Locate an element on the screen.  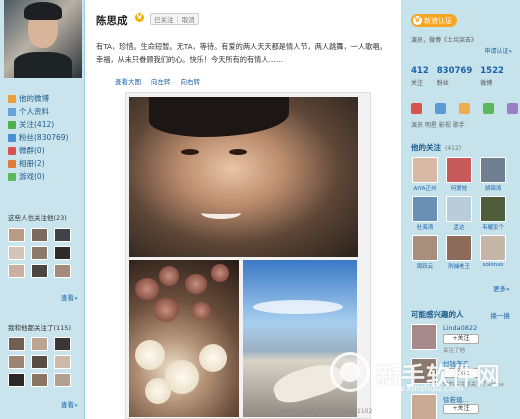
sidebar-item-follow: 关注(412) is located at coordinates (46, 124).